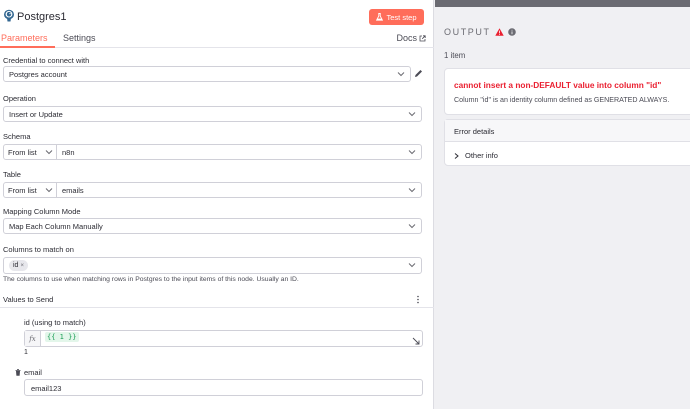 The height and width of the screenshot is (409, 690). Describe the element at coordinates (73, 190) in the screenshot. I see `table-value: emails` at that location.